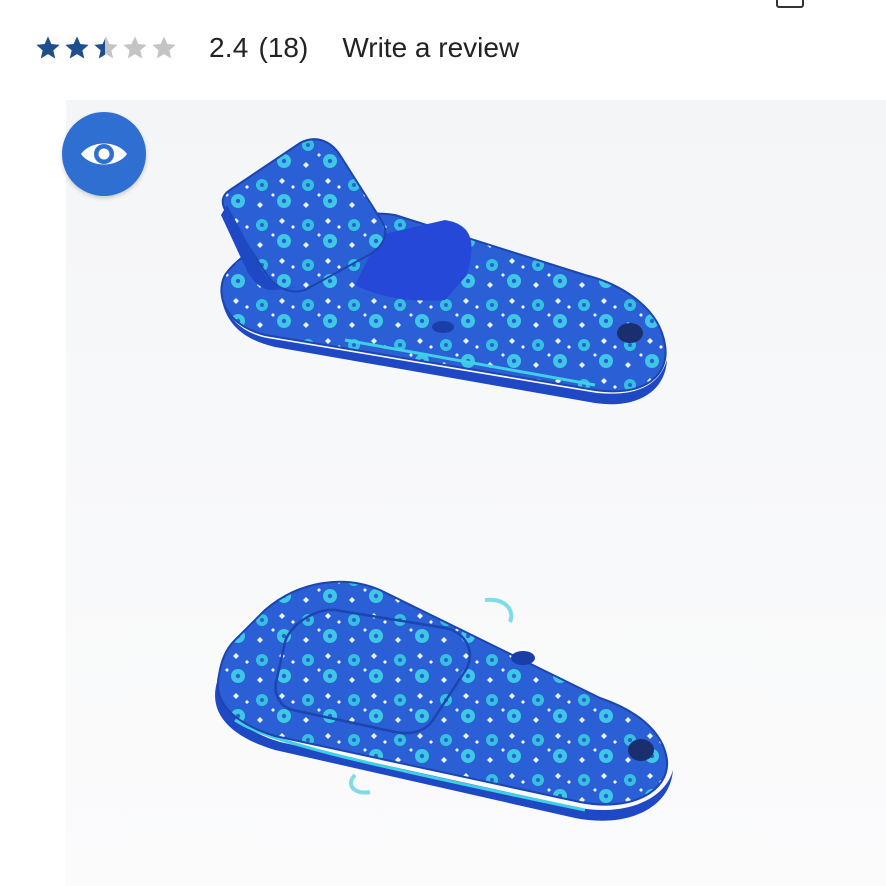  I want to click on star-rating, so click(106, 48).